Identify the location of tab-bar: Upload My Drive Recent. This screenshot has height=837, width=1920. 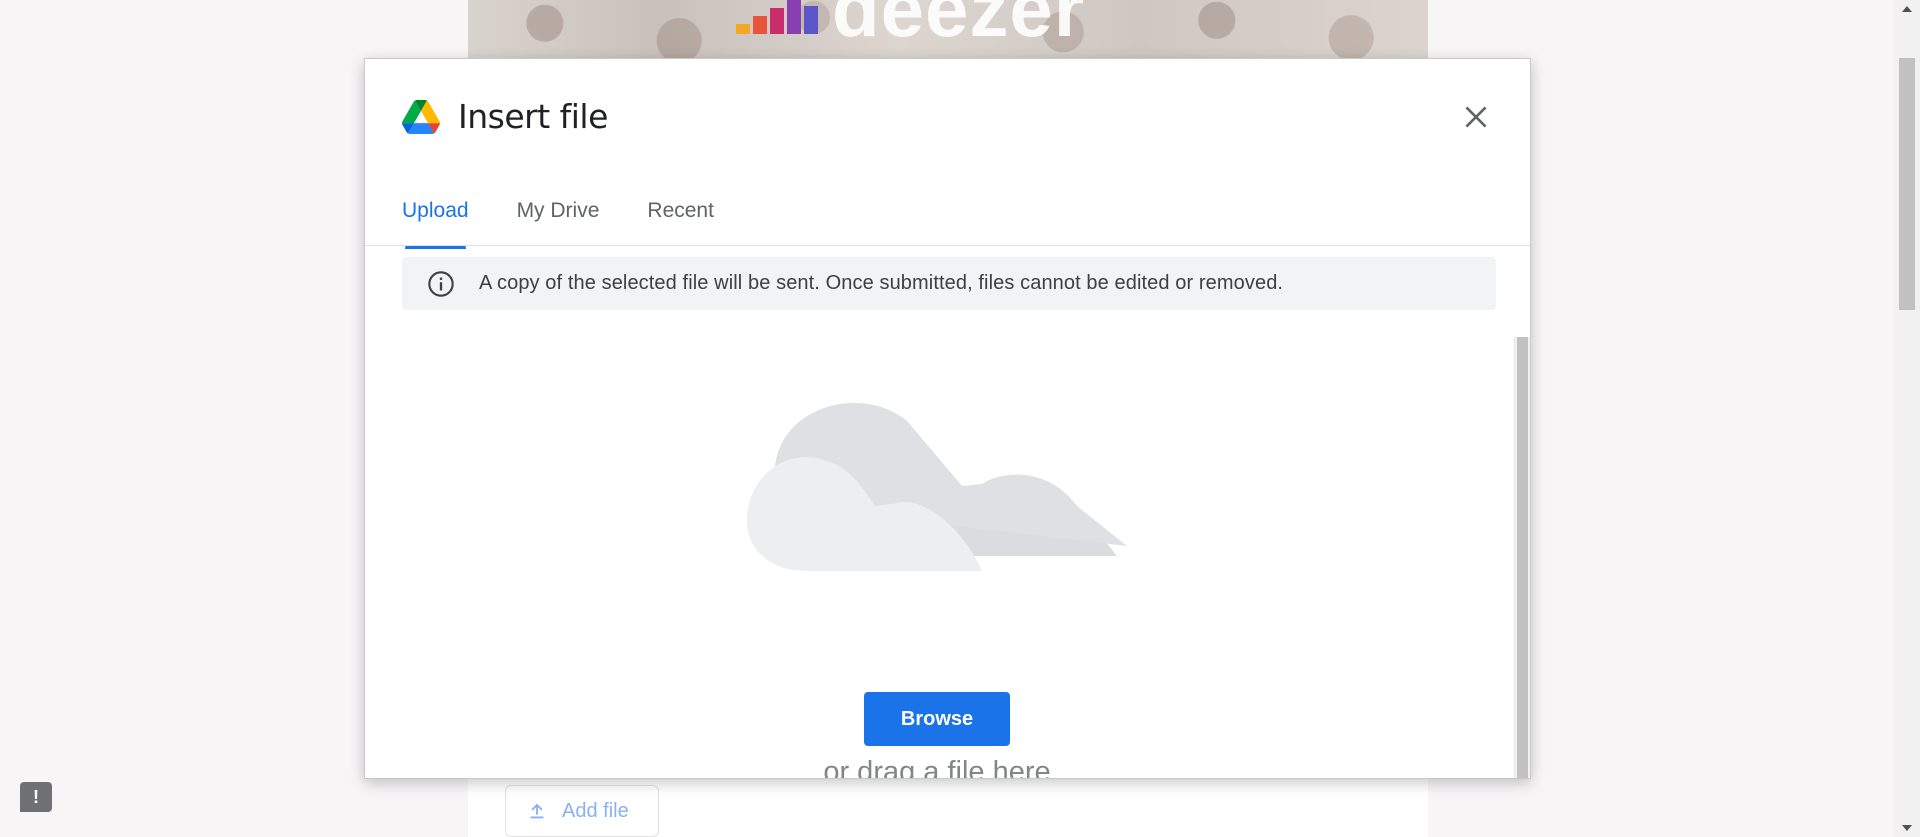
(558, 224).